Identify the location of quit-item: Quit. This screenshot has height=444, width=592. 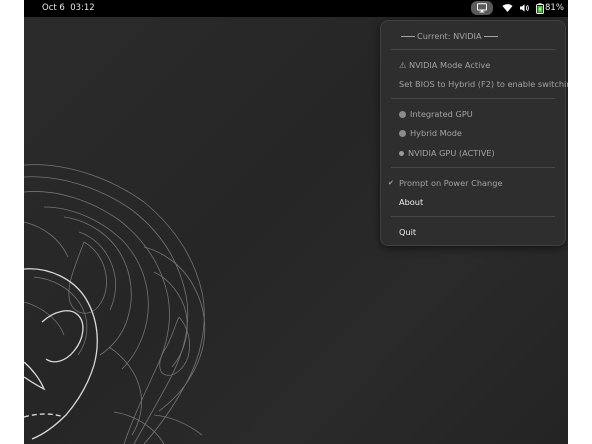
(407, 232).